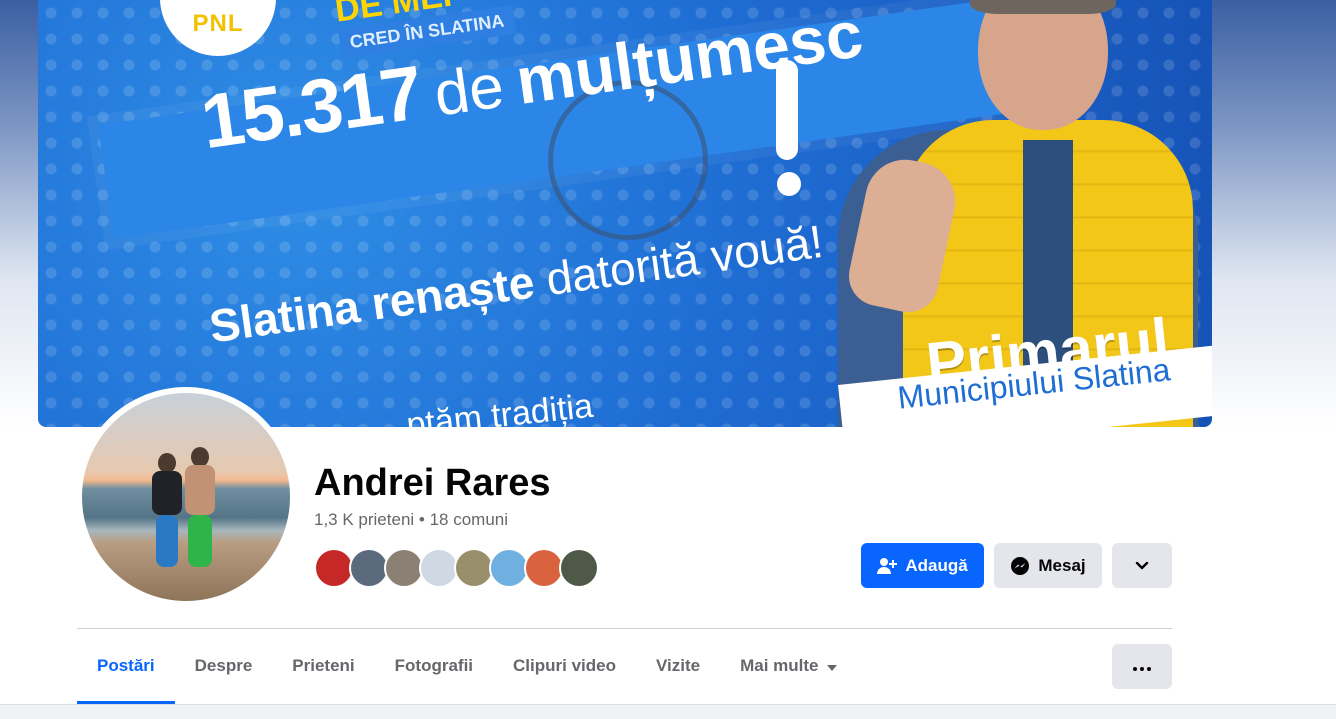 The height and width of the screenshot is (719, 1336). Describe the element at coordinates (218, 23) in the screenshot. I see `party-logo-text: PNL` at that location.